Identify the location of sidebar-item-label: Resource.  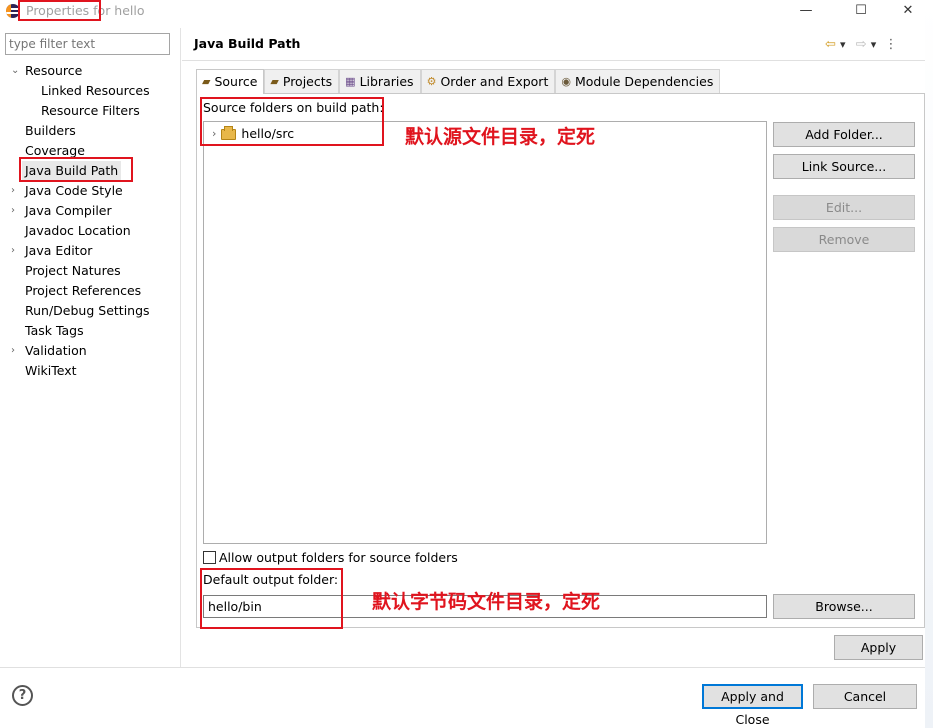
(54, 70).